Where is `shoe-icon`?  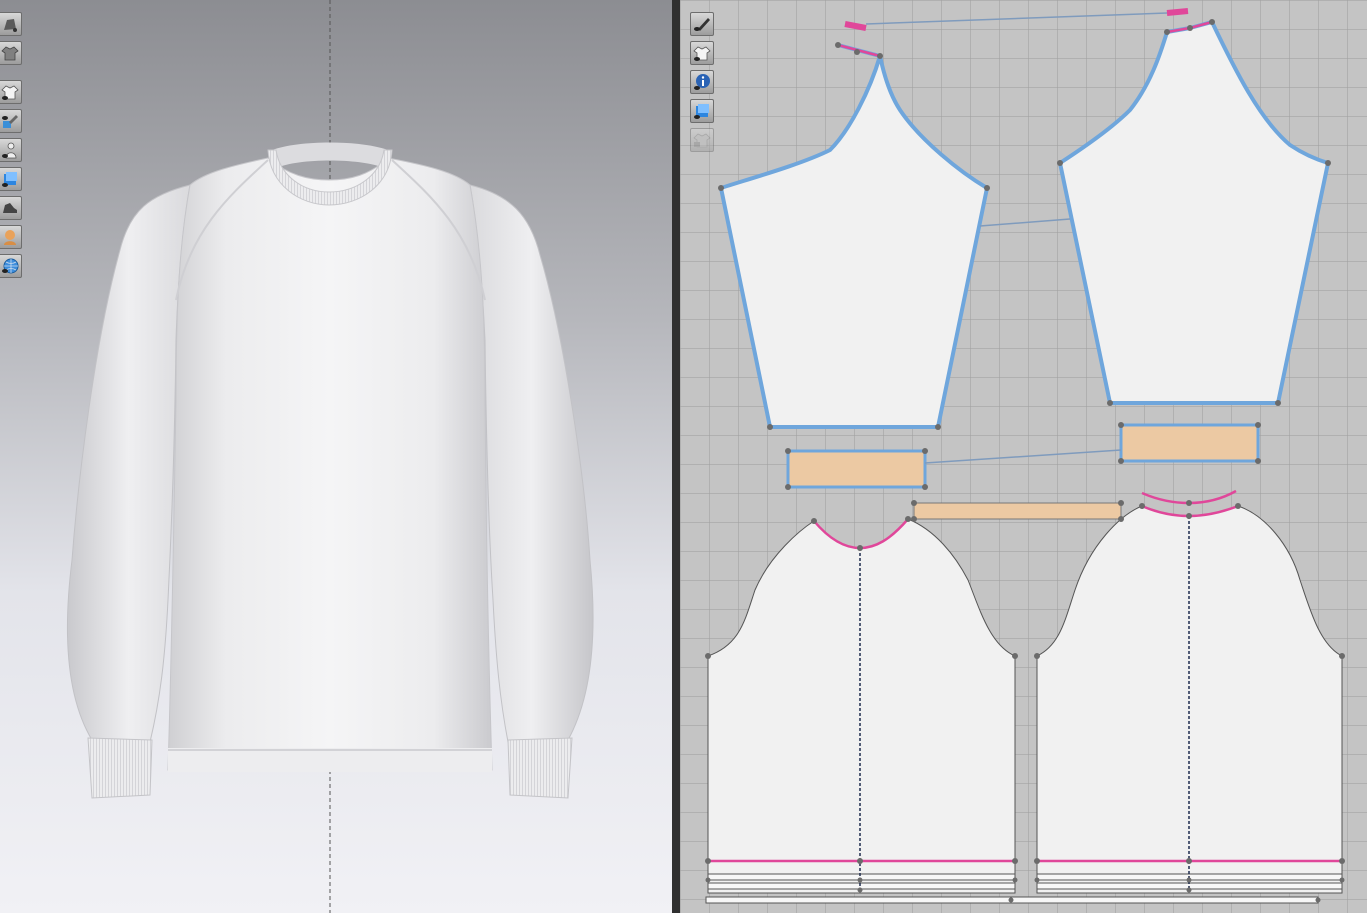
shoe-icon is located at coordinates (10, 208).